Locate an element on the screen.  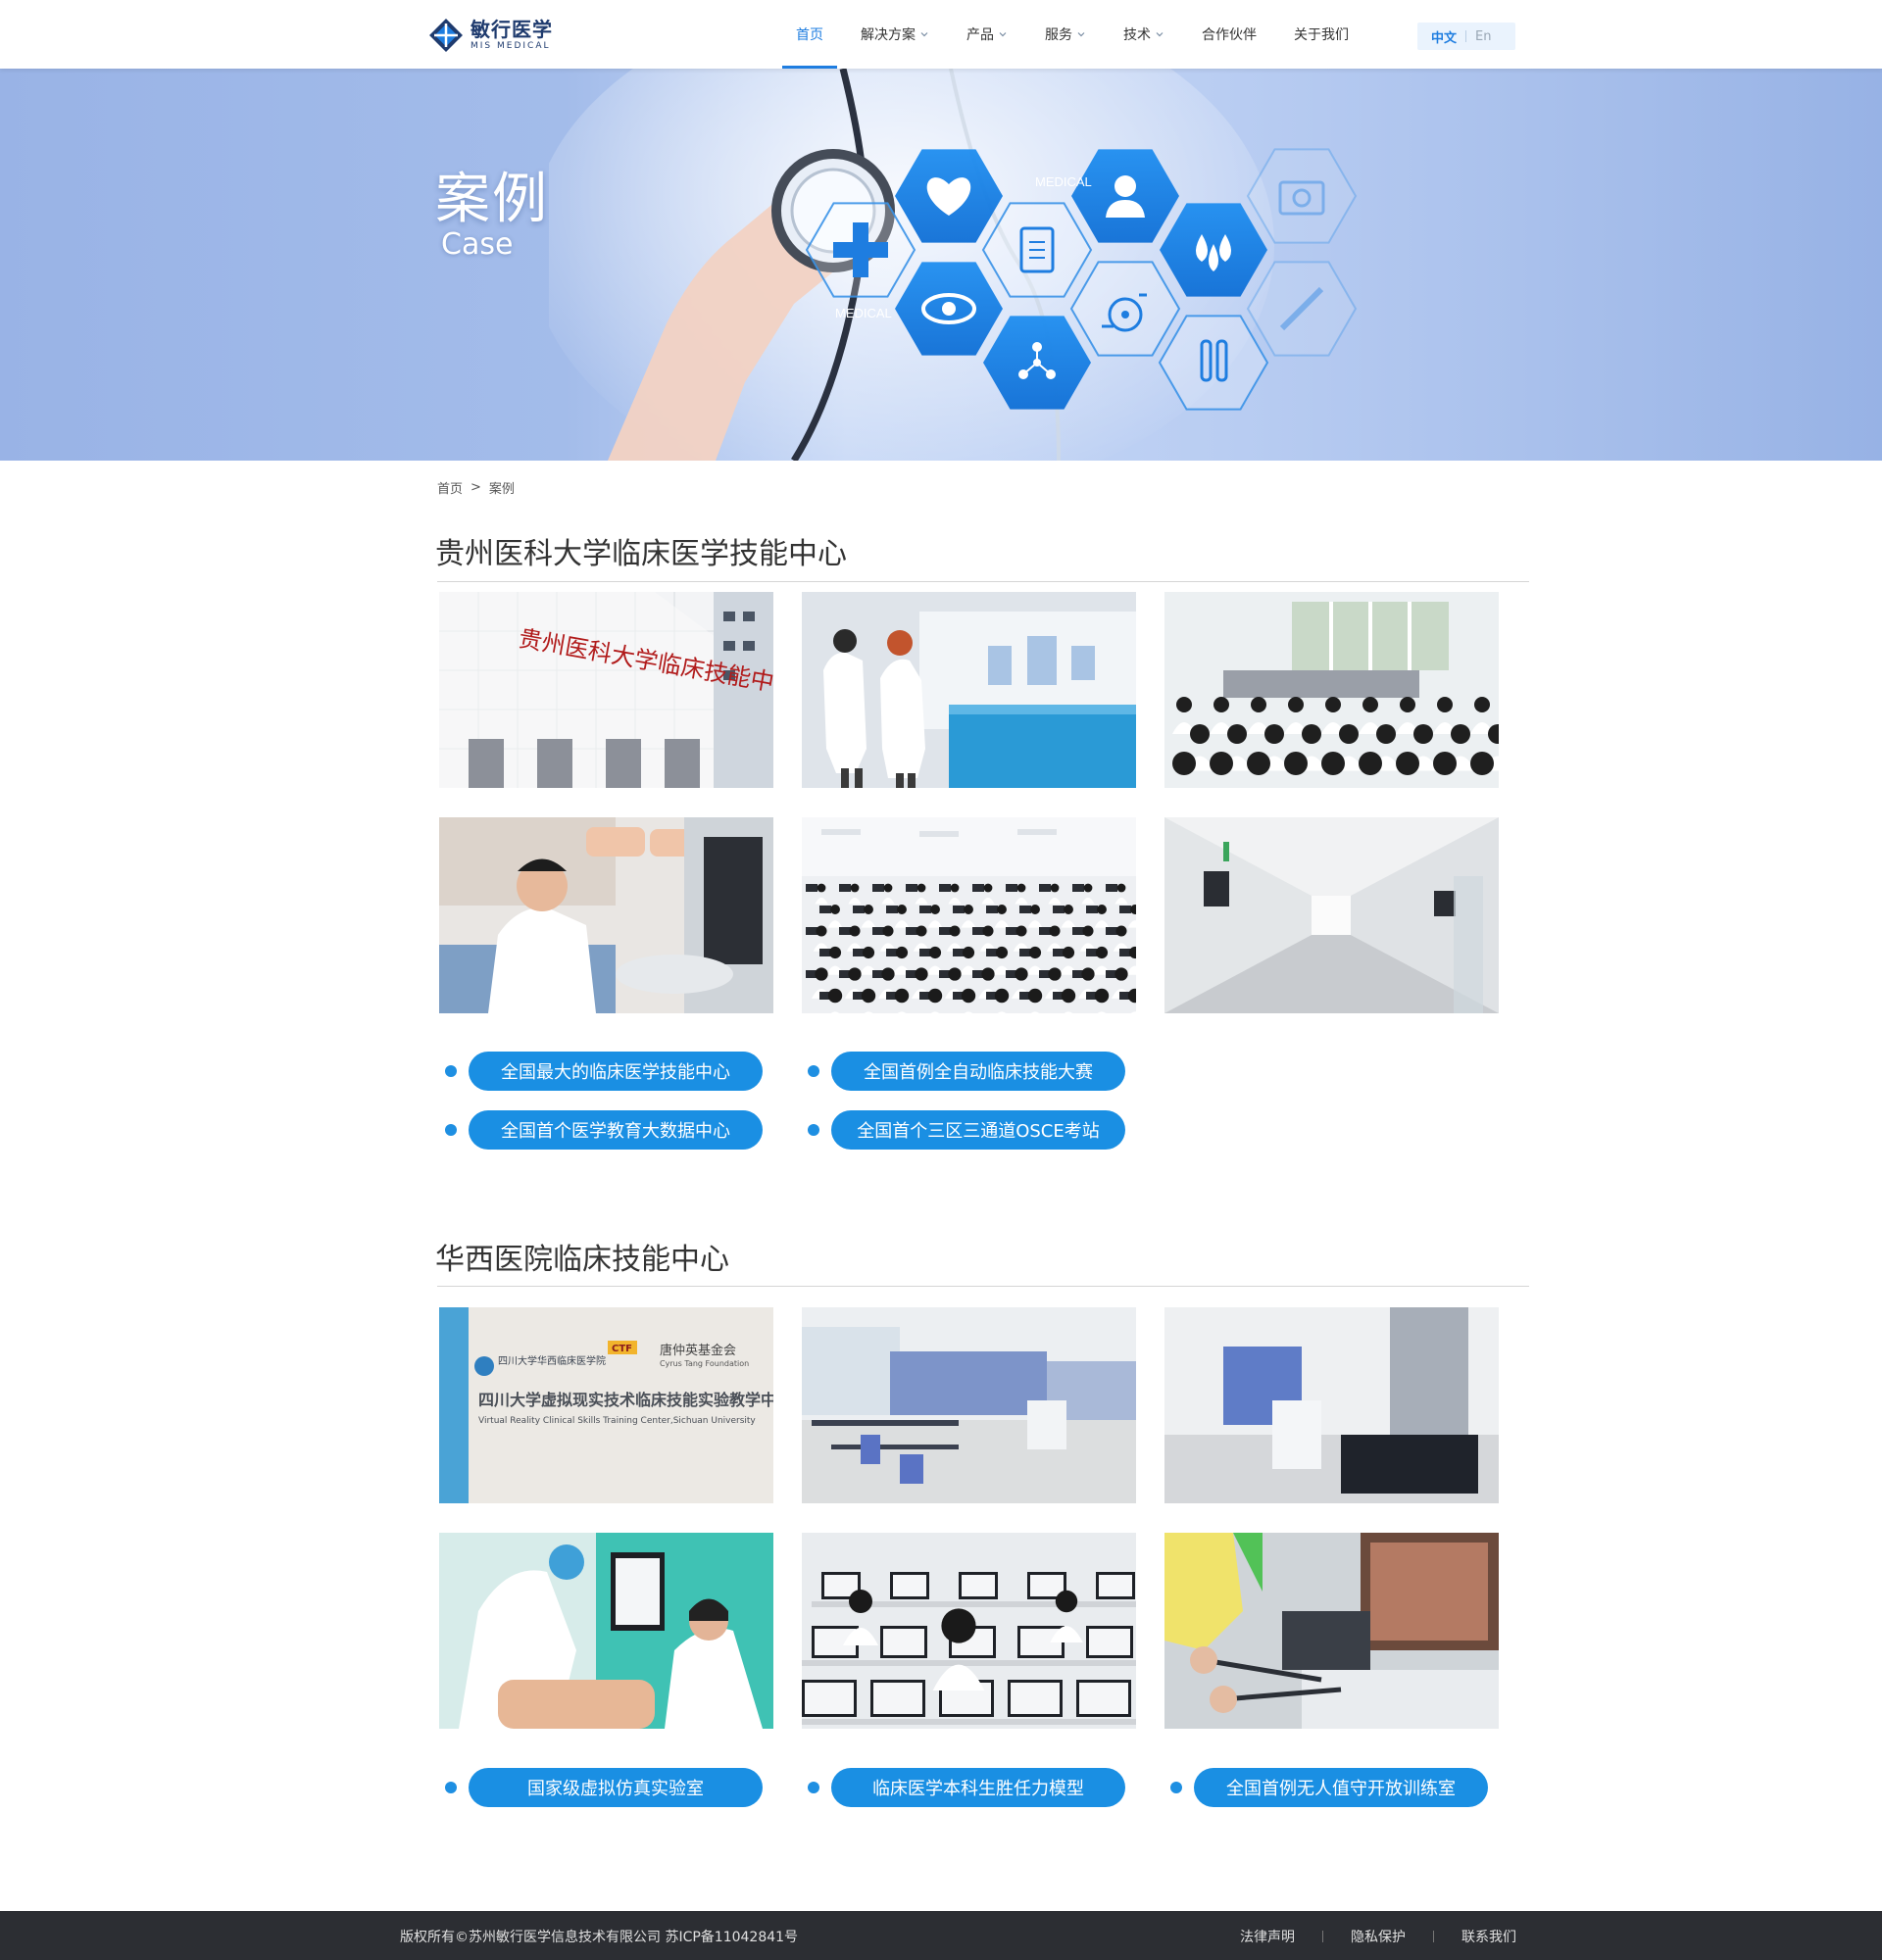
photo-sign-center-cn: 四川大学虚拟现实技术临床技能实验教学中心 is located at coordinates (626, 1400).